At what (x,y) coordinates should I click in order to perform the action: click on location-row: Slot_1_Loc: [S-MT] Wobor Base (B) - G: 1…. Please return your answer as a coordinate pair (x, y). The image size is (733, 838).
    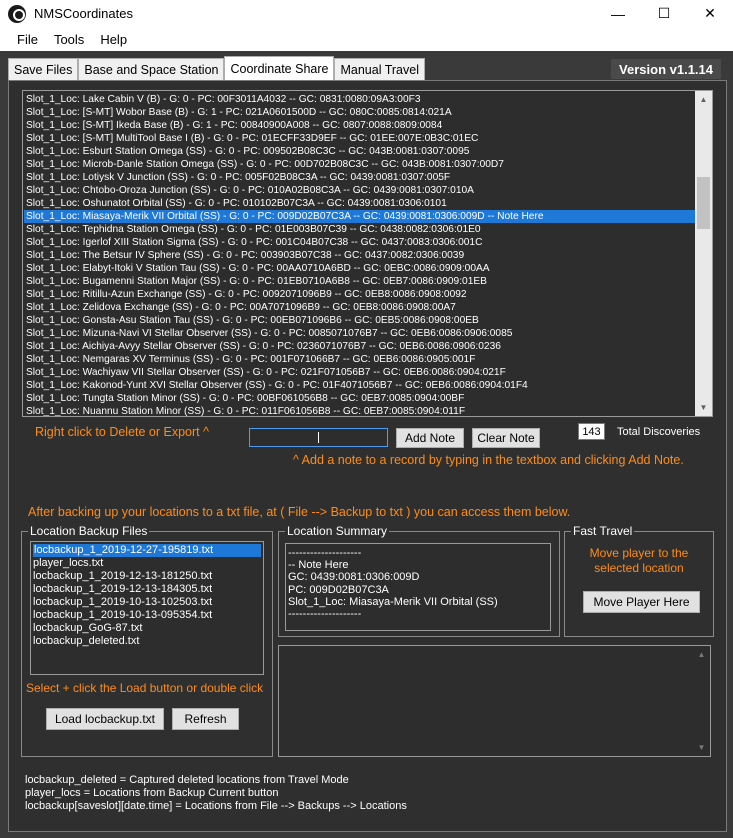
    Looking at the image, I should click on (359, 112).